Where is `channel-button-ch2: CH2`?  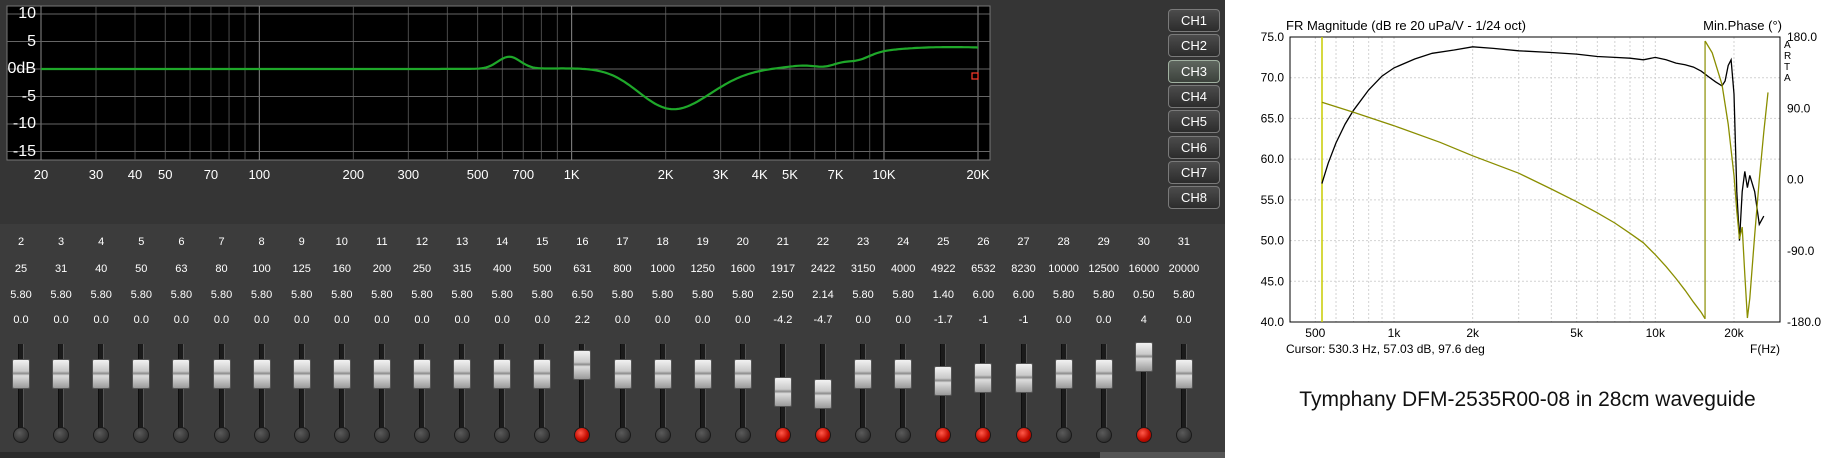
channel-button-ch2: CH2 is located at coordinates (1194, 46).